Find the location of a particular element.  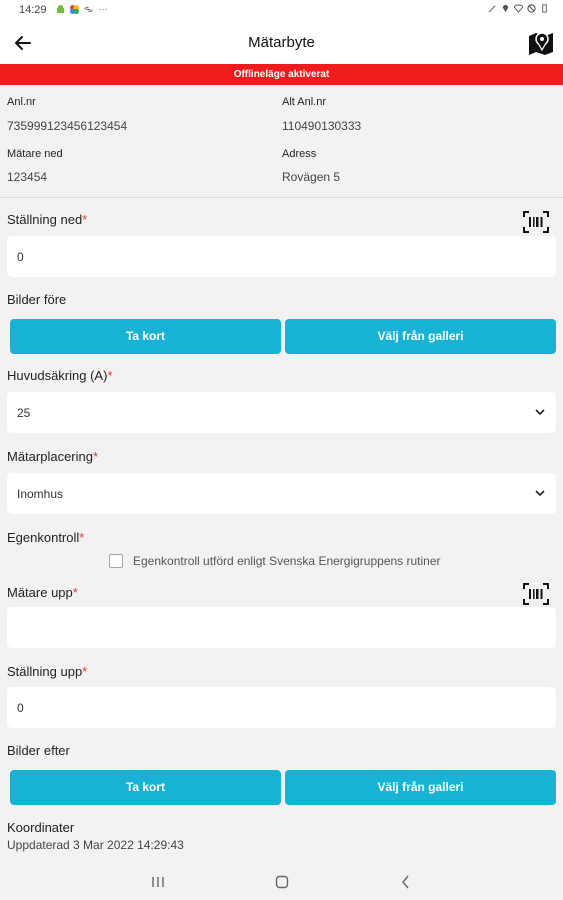

wifi-icon is located at coordinates (518, 8).